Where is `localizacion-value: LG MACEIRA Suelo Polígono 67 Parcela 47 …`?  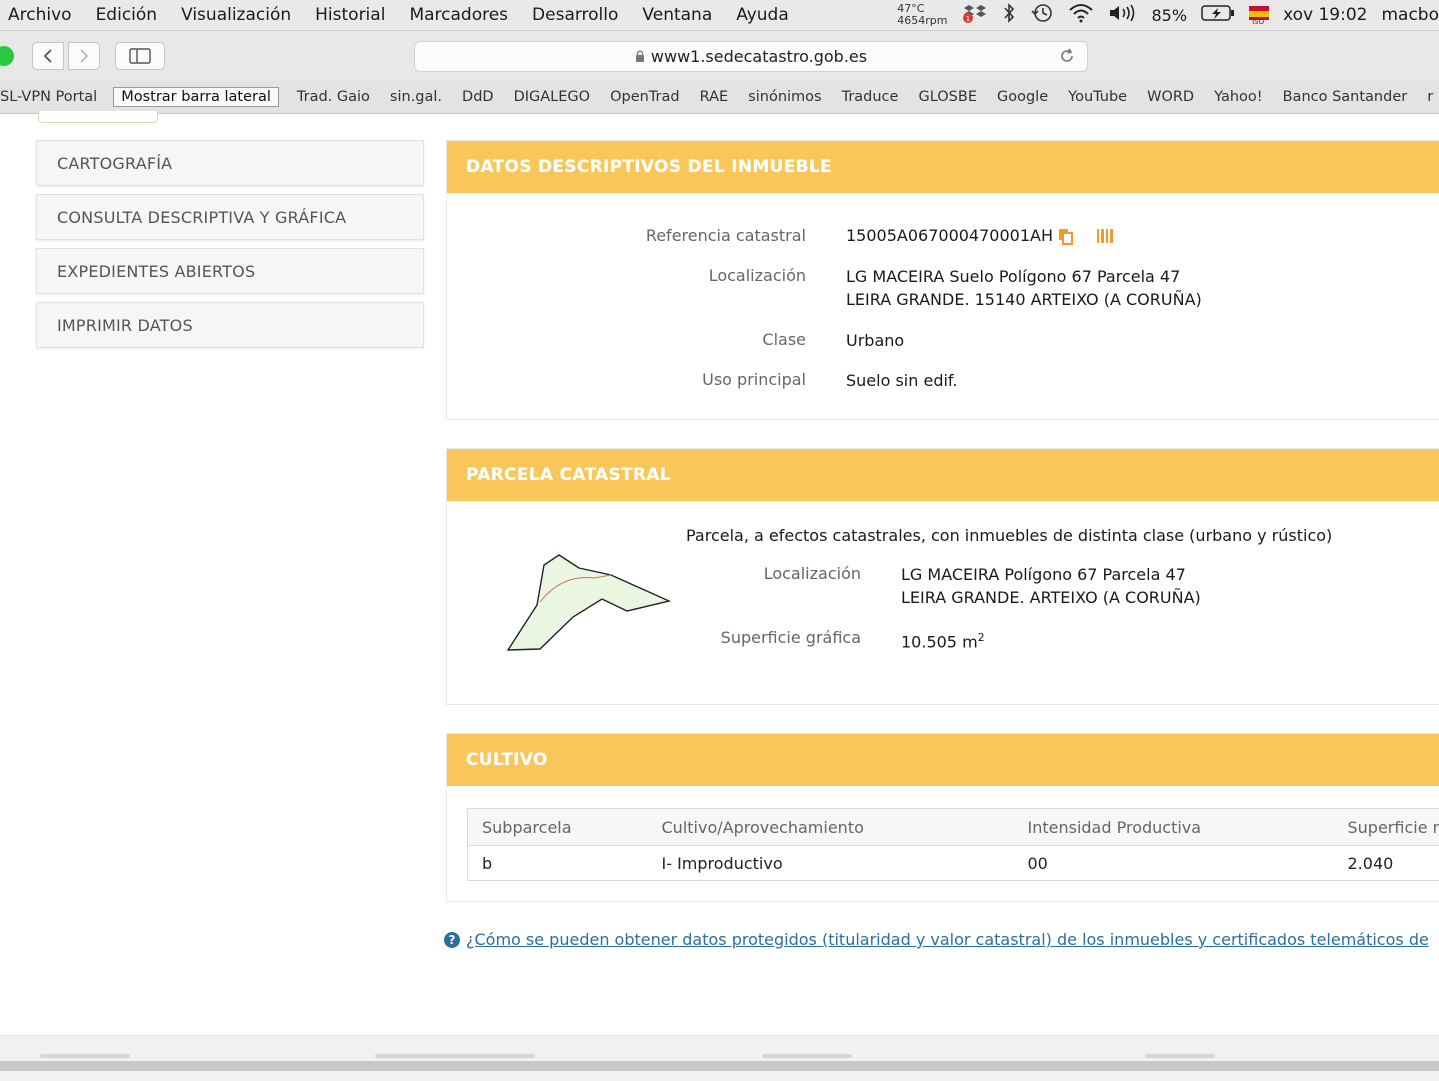 localizacion-value: LG MACEIRA Suelo Polígono 67 Parcela 47 … is located at coordinates (1024, 288).